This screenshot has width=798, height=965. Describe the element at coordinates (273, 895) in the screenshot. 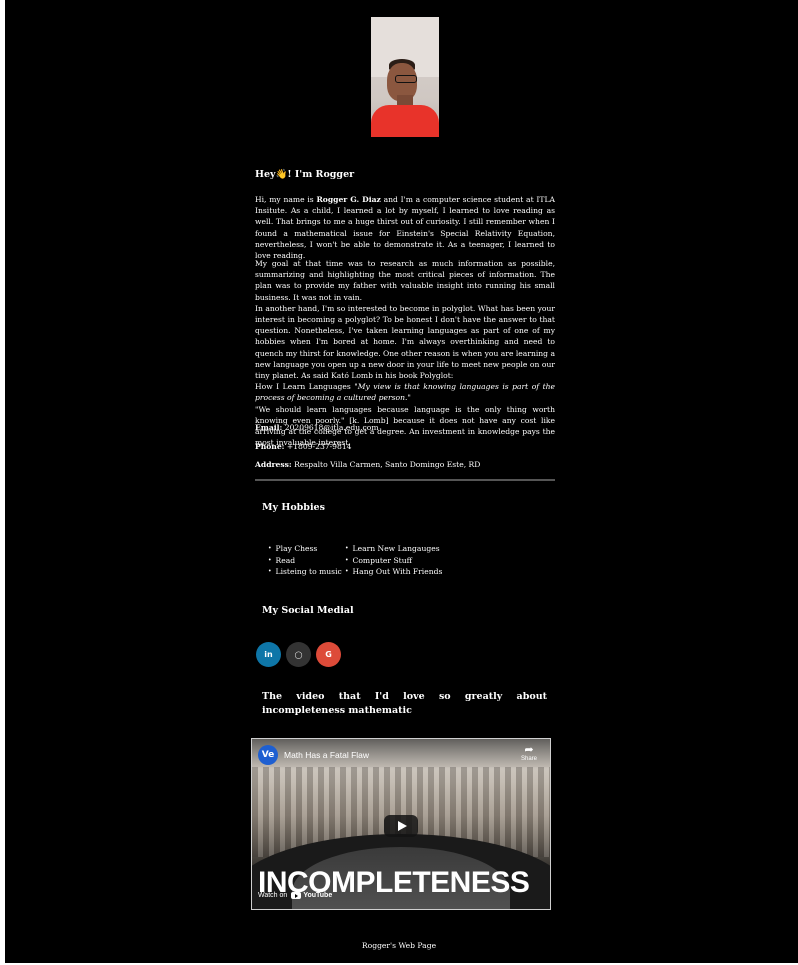

I see `watch-on-label: Watch on` at that location.